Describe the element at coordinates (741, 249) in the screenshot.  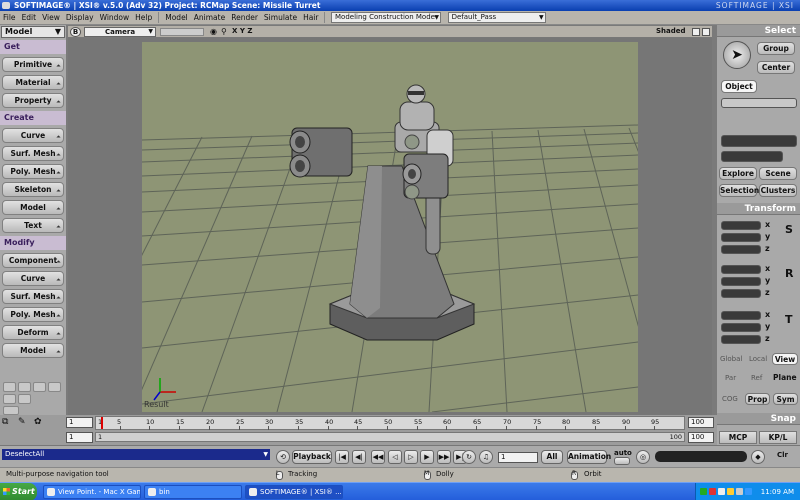
I see `scale-z-field` at that location.